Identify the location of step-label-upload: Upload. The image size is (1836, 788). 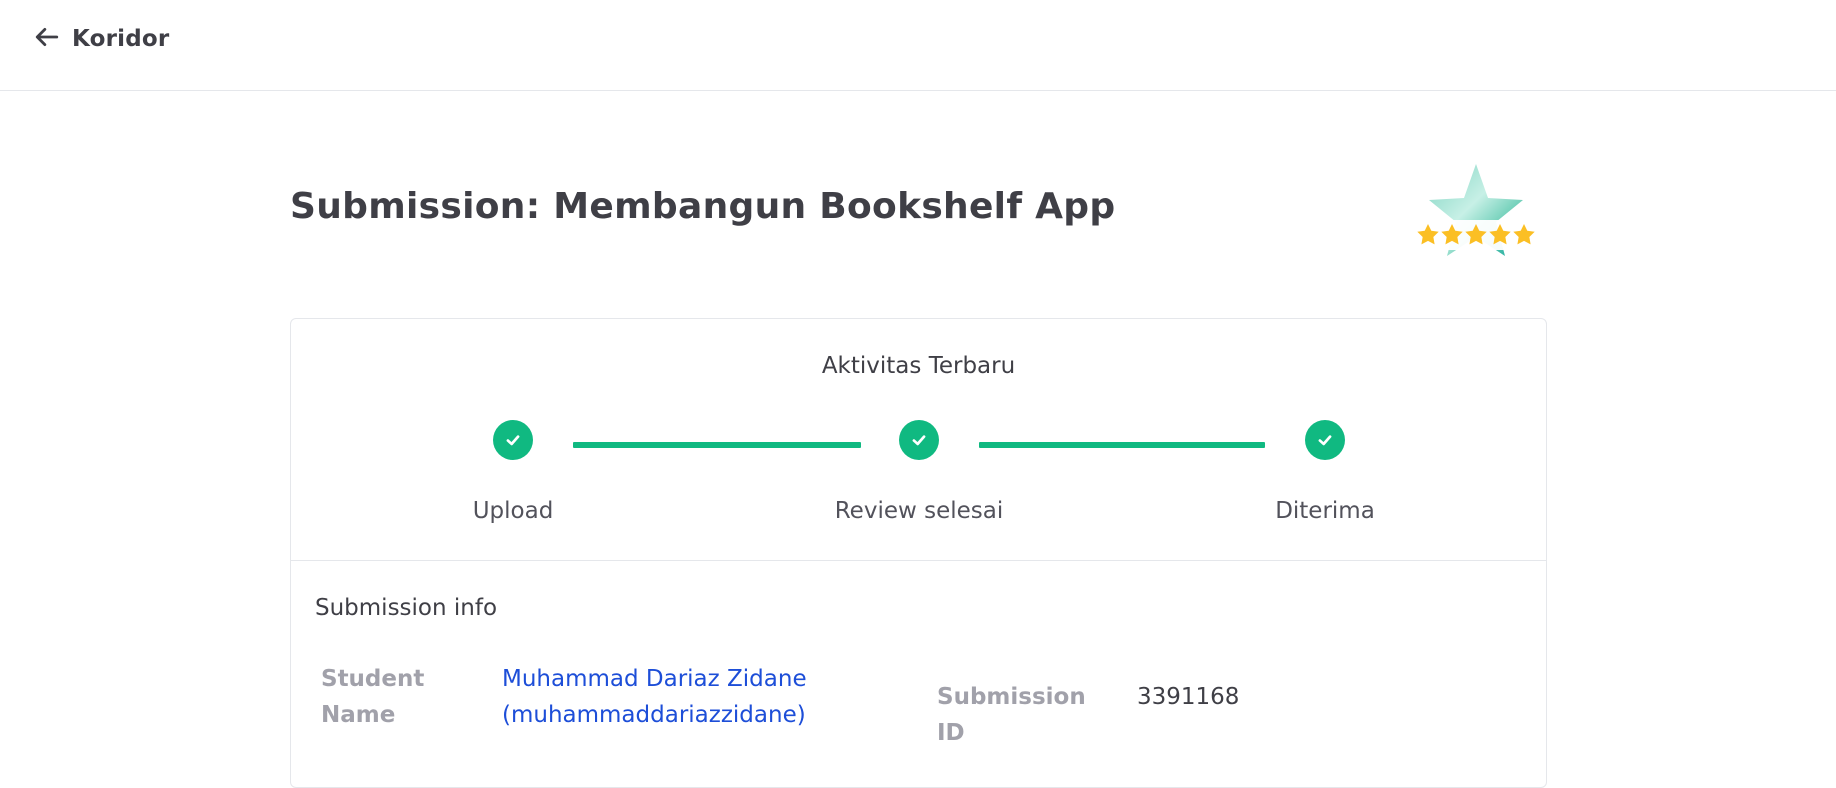
(513, 511).